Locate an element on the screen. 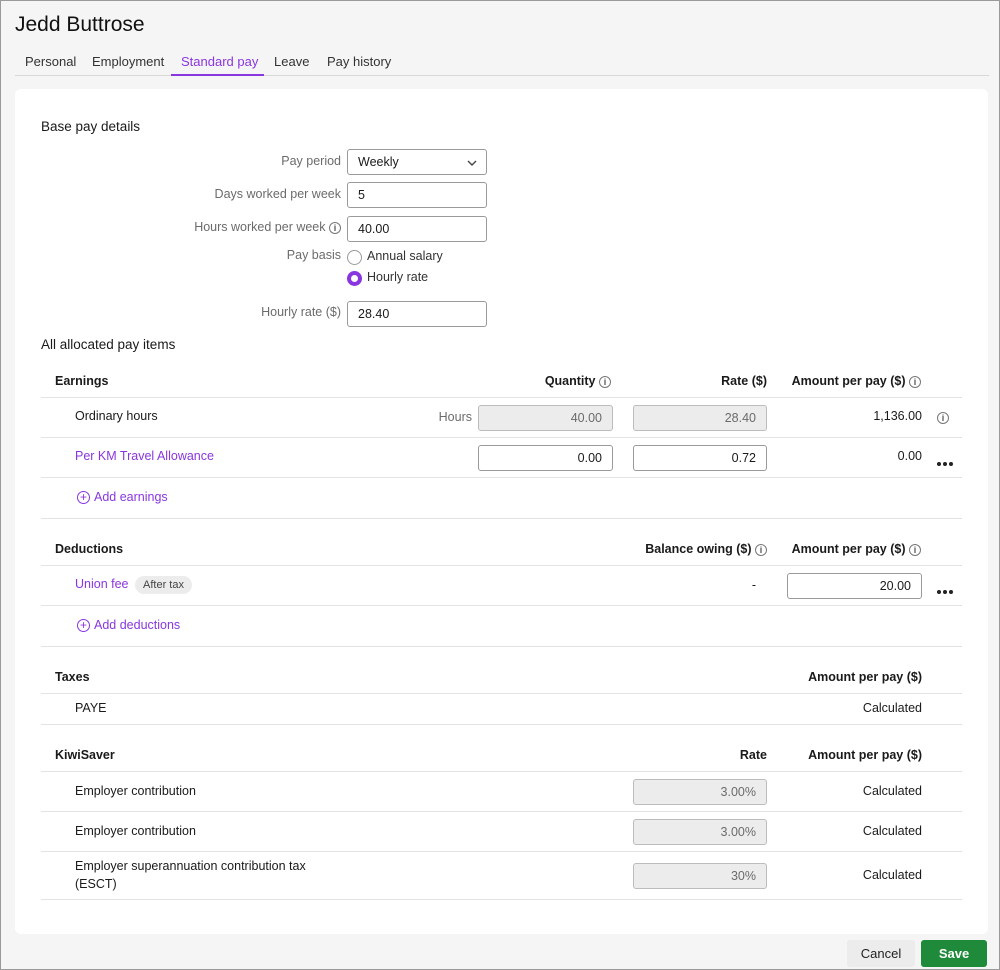 The image size is (1000, 970). pay-period-select: Weekly is located at coordinates (417, 162).